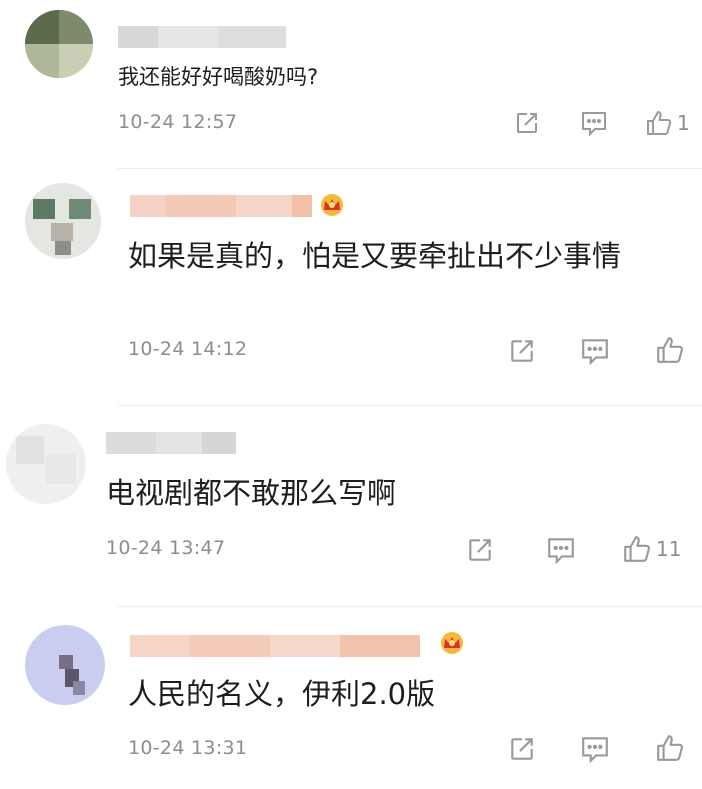 The image size is (702, 789). What do you see at coordinates (251, 493) in the screenshot?
I see `comment-text: 电视剧都不敢那么写啊` at bounding box center [251, 493].